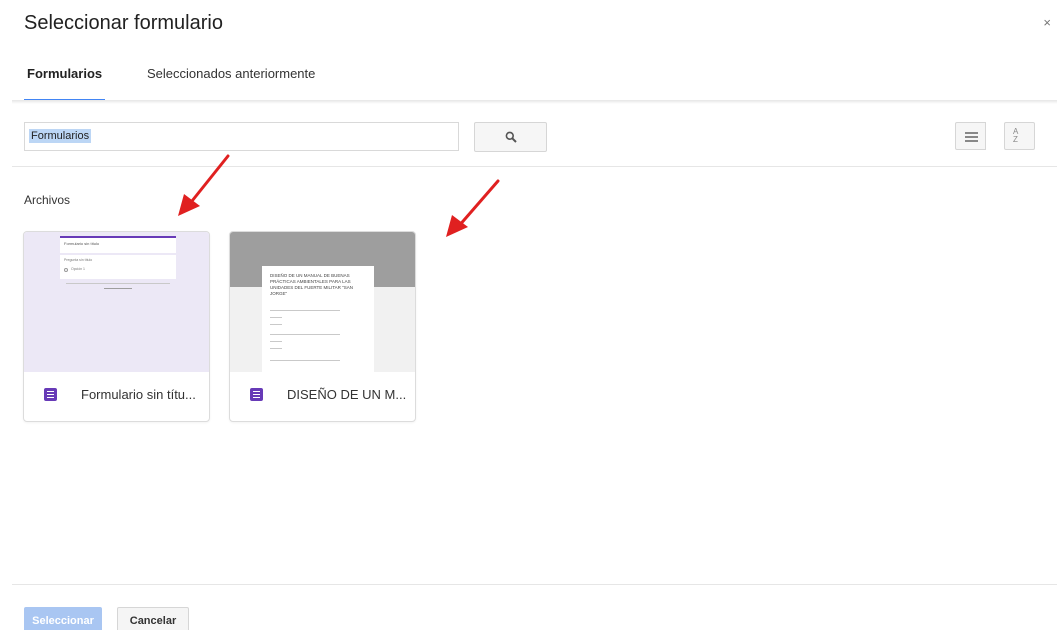 This screenshot has height=630, width=1057. I want to click on dialog-title: Seleccionar formulario, so click(123, 23).